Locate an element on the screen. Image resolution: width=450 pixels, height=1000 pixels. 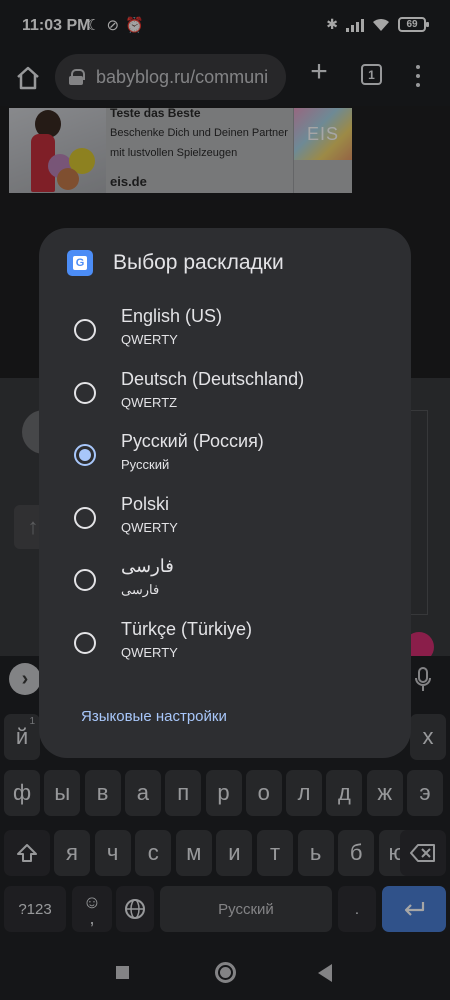
layout-option: Polski QWERTY is located at coordinates (225, 523).